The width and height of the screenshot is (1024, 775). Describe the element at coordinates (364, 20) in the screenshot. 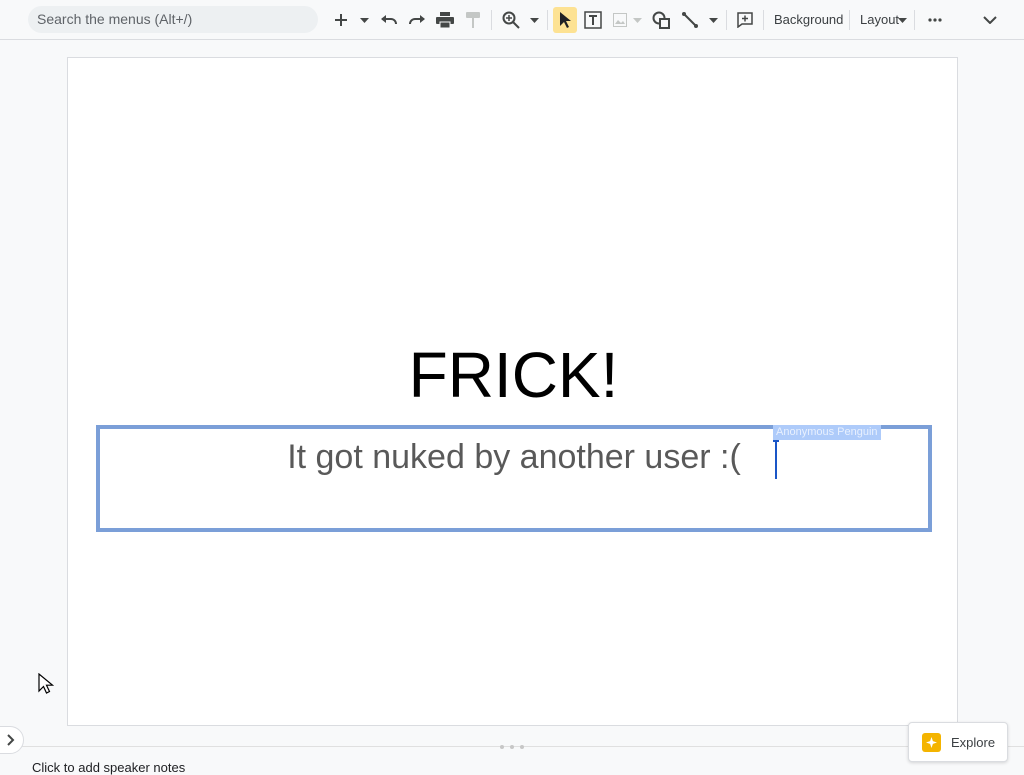

I see `new-slide-dropdown-icon` at that location.